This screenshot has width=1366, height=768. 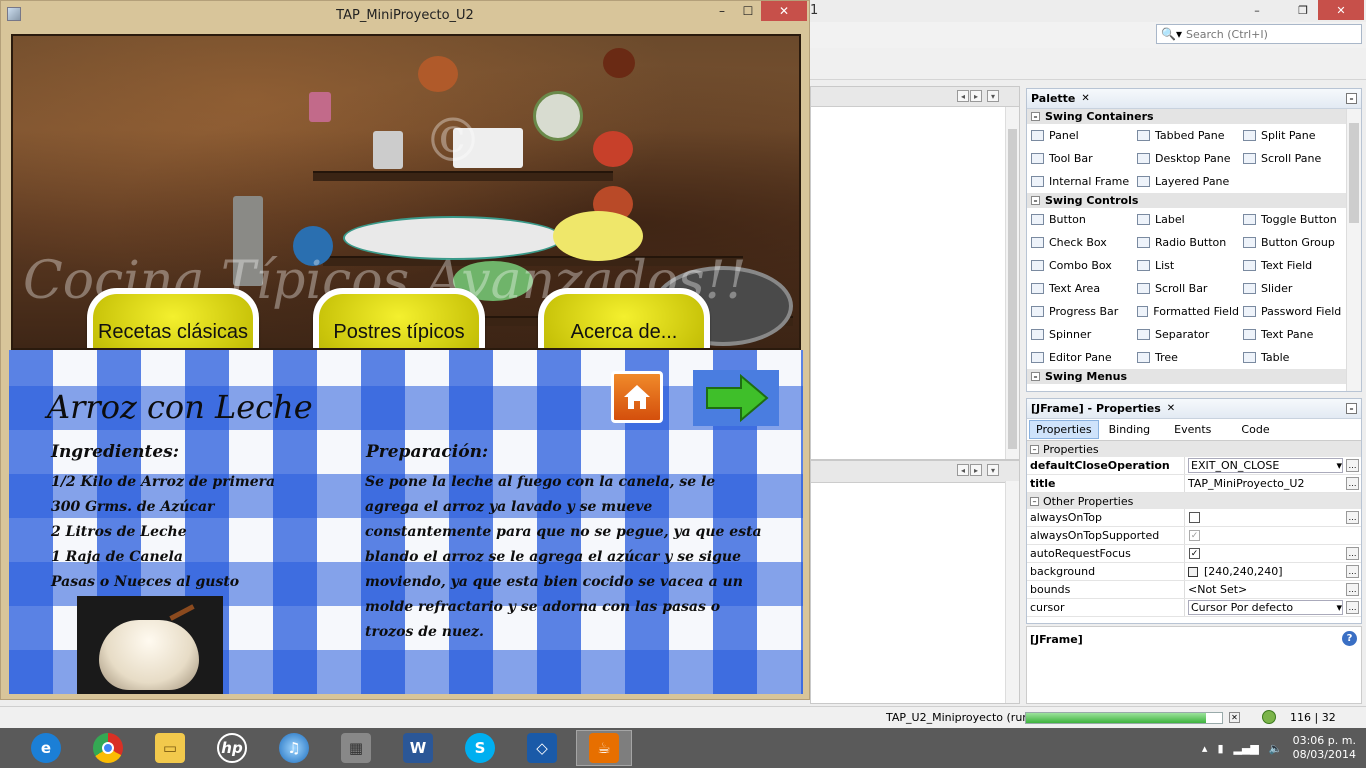 I want to click on editor-scrollbar, so click(x=1012, y=283).